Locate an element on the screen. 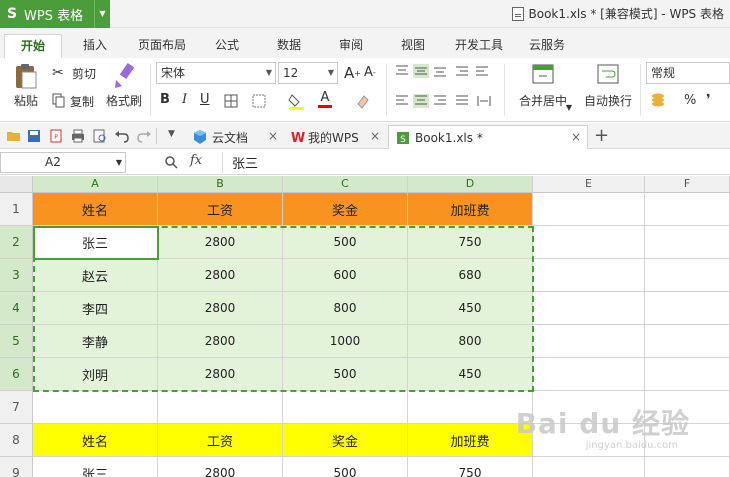 The image size is (730, 477). row-header-2: 2 is located at coordinates (16, 242).